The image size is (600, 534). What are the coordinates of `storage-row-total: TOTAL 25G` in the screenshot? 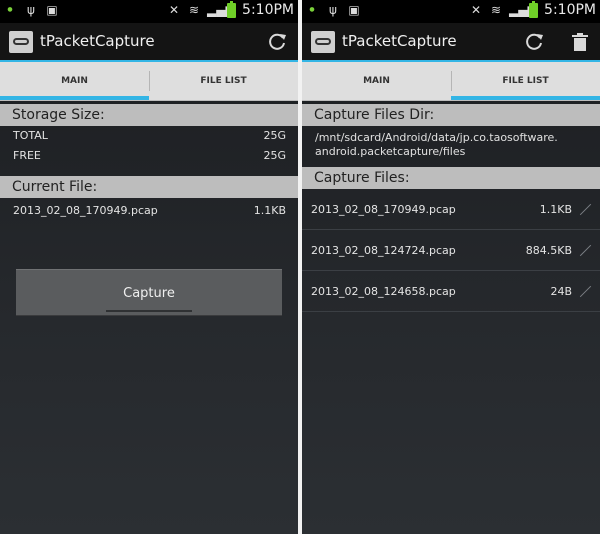 It's located at (149, 136).